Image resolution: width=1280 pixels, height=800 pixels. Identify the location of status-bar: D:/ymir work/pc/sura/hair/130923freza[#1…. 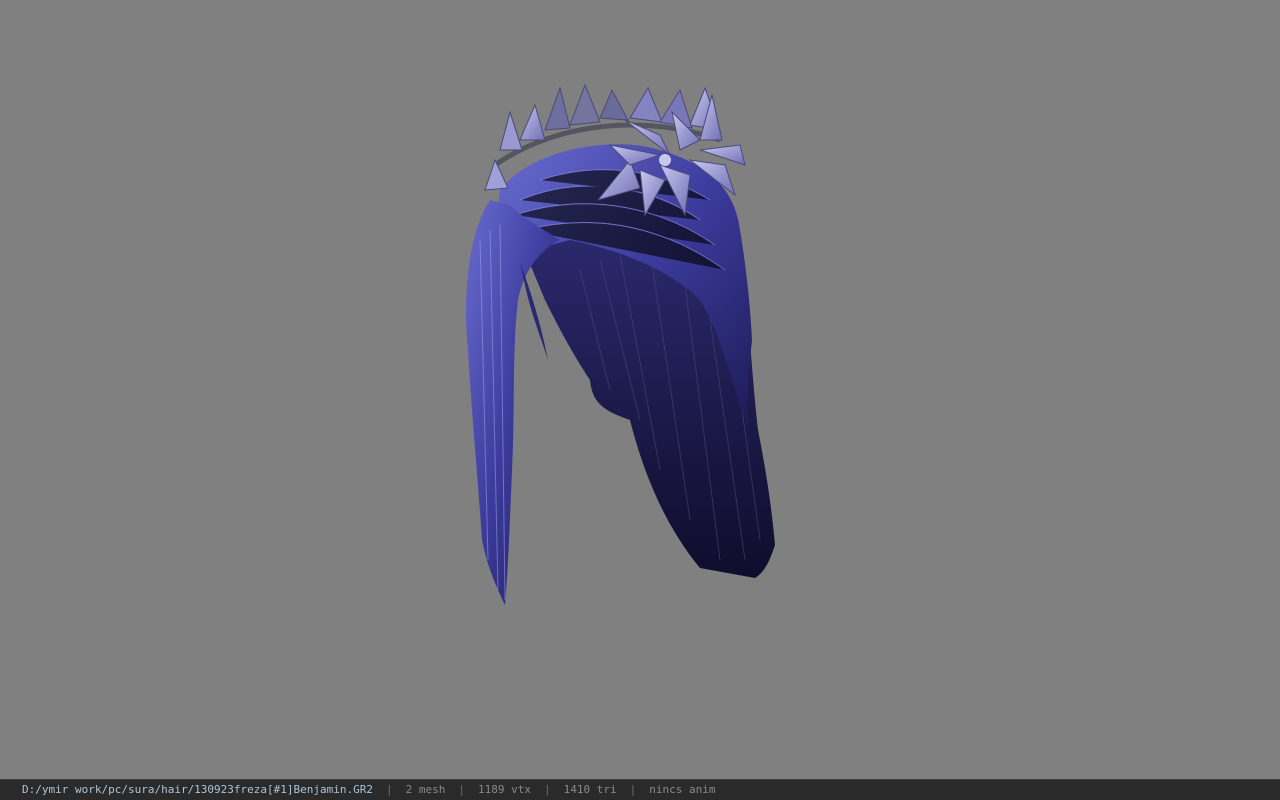
(640, 789).